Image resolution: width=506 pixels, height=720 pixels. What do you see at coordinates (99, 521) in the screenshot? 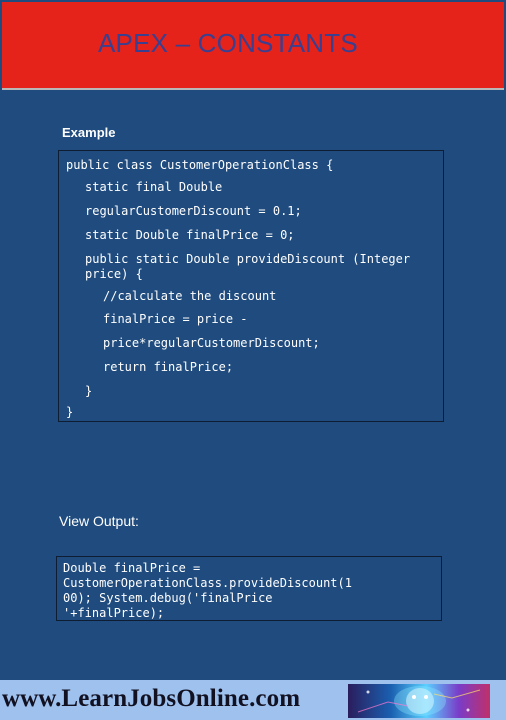
I see `output-label: View Output:` at bounding box center [99, 521].